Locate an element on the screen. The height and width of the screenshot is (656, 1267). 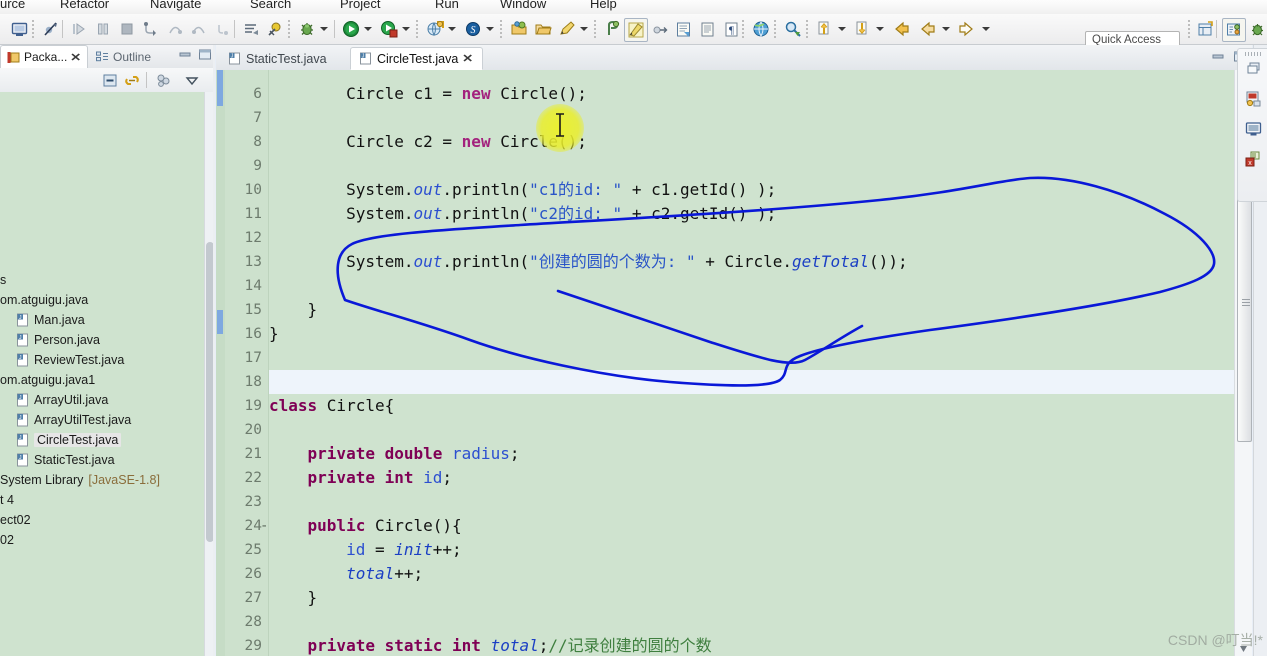
use-step-filters-icon is located at coordinates (251, 29).